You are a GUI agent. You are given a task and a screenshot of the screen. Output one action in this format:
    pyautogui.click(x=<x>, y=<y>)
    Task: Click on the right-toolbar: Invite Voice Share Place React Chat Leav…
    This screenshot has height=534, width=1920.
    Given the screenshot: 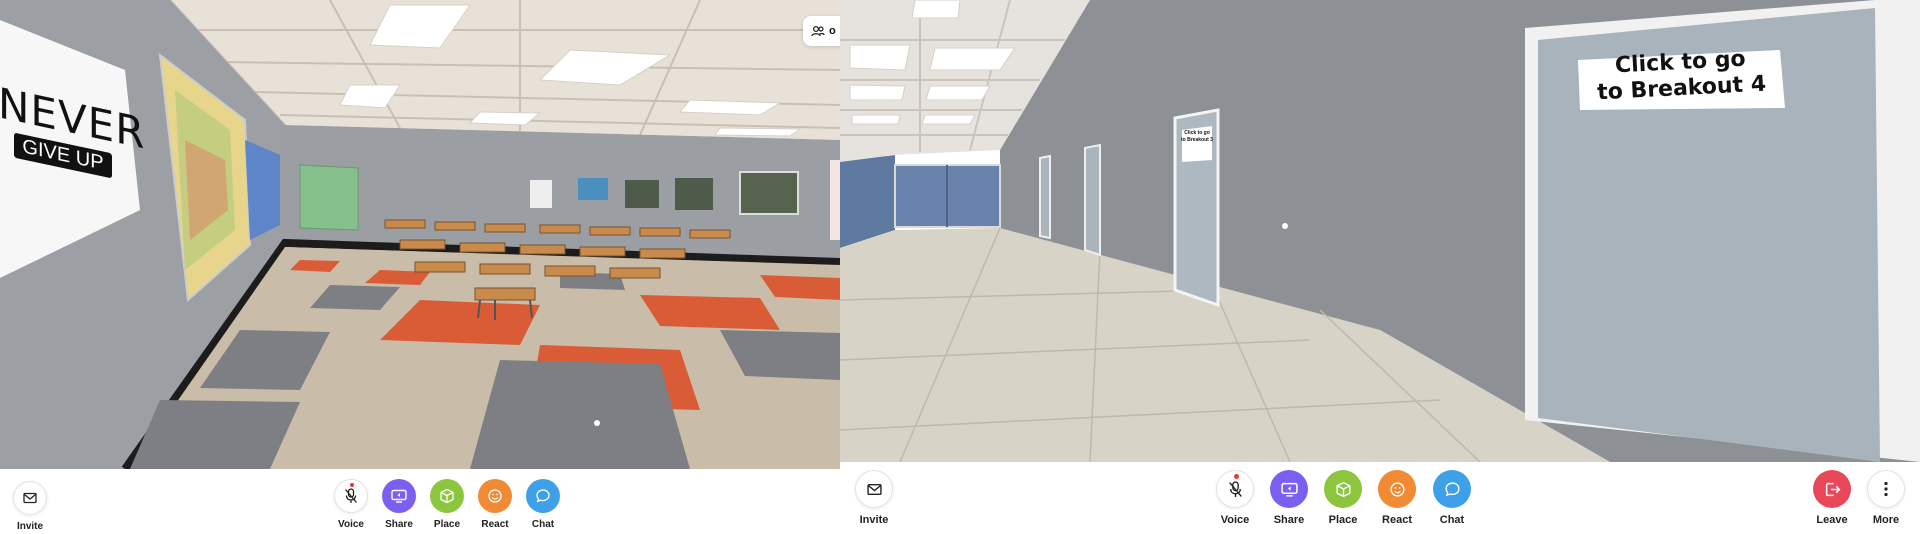 What is the action you would take?
    pyautogui.click(x=1380, y=498)
    